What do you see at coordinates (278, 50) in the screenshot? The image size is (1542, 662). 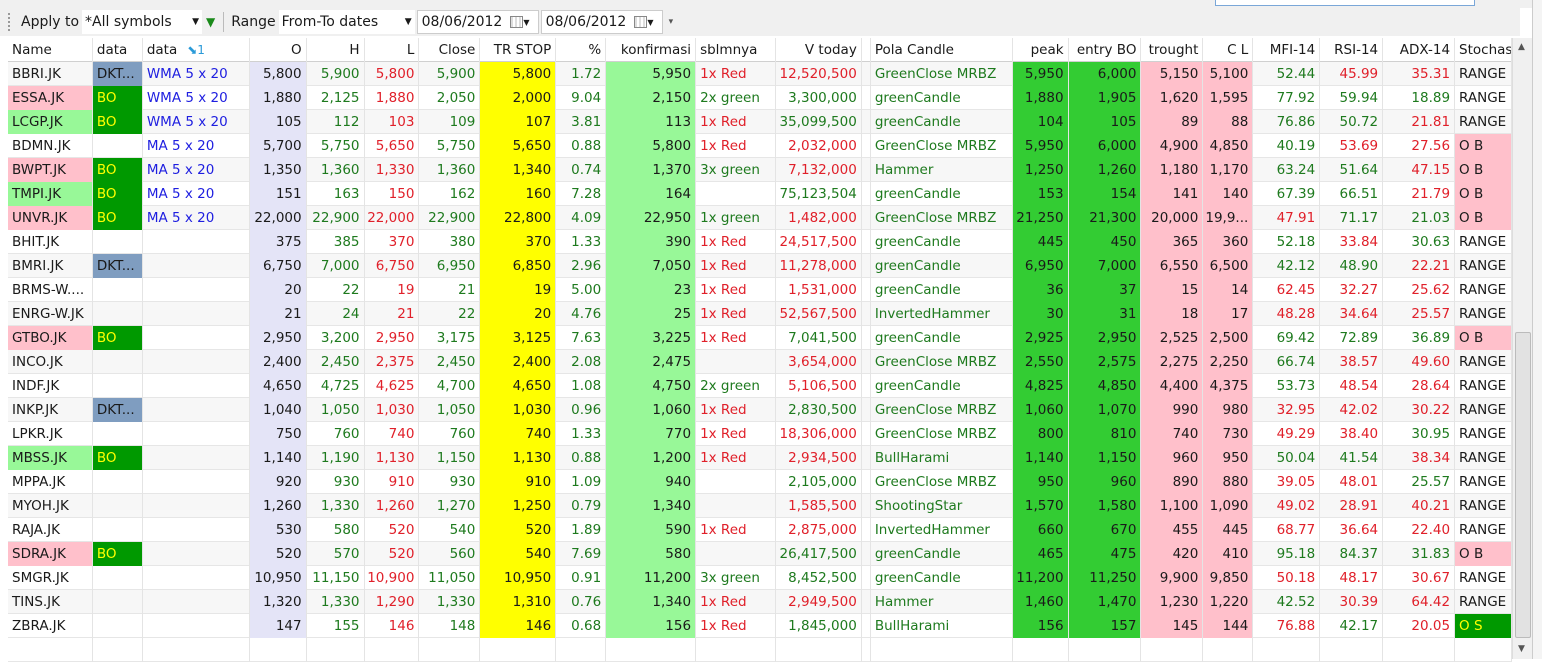 I see `column-header-open: O` at bounding box center [278, 50].